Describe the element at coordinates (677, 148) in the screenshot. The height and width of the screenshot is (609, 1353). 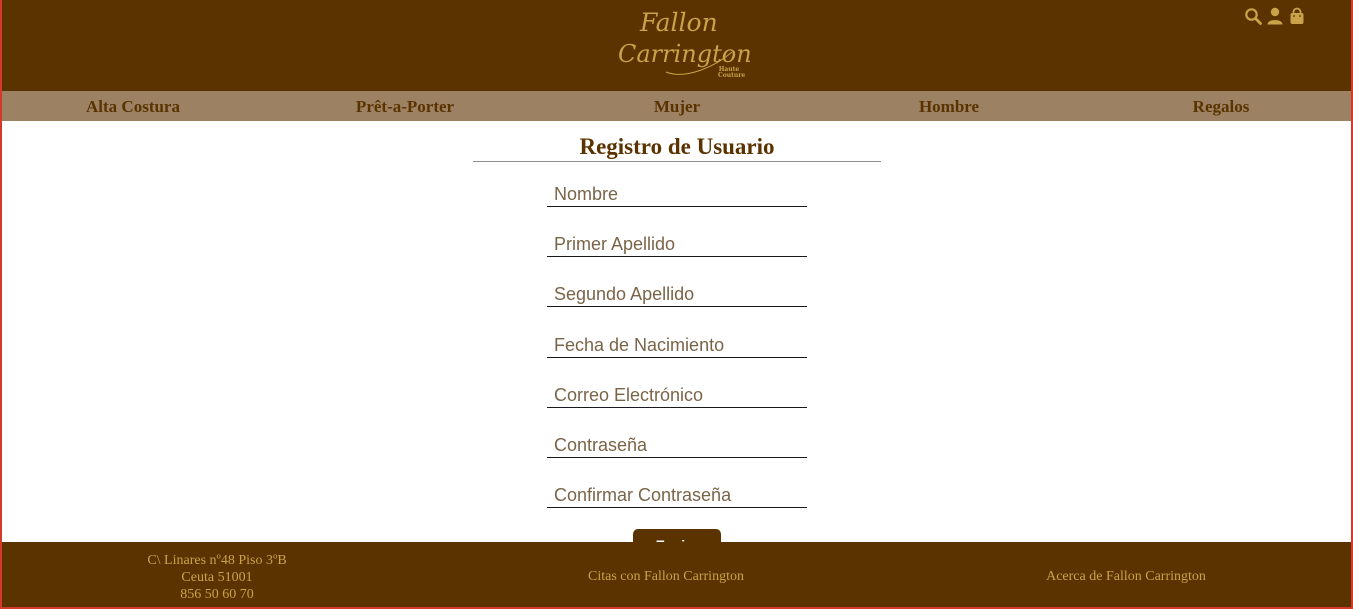
I see `form-title: Registro de Usuario` at that location.